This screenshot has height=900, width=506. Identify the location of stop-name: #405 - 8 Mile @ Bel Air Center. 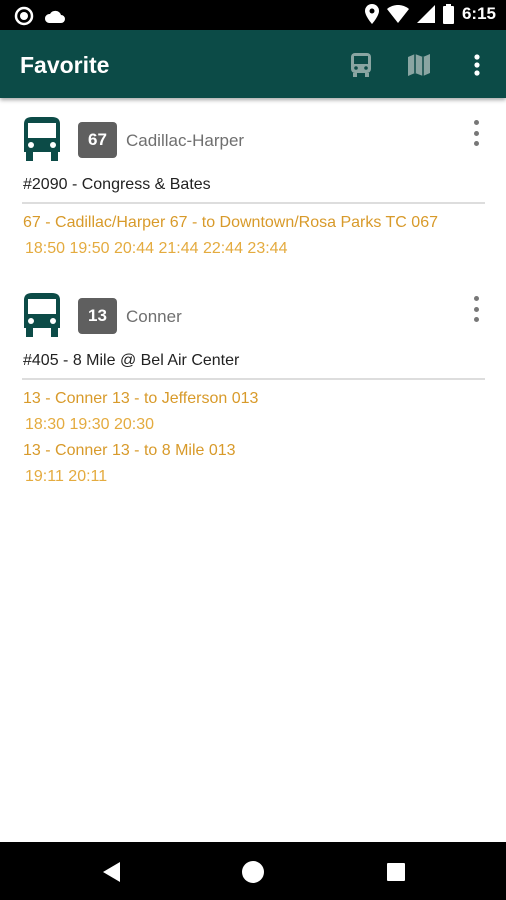
(131, 360).